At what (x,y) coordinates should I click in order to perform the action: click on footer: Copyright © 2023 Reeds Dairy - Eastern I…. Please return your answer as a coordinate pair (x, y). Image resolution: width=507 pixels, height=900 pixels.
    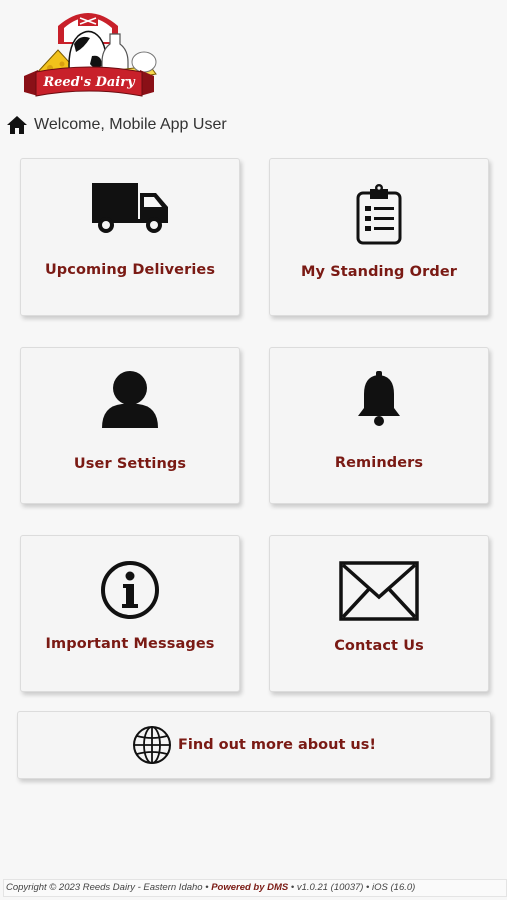
    Looking at the image, I should click on (255, 888).